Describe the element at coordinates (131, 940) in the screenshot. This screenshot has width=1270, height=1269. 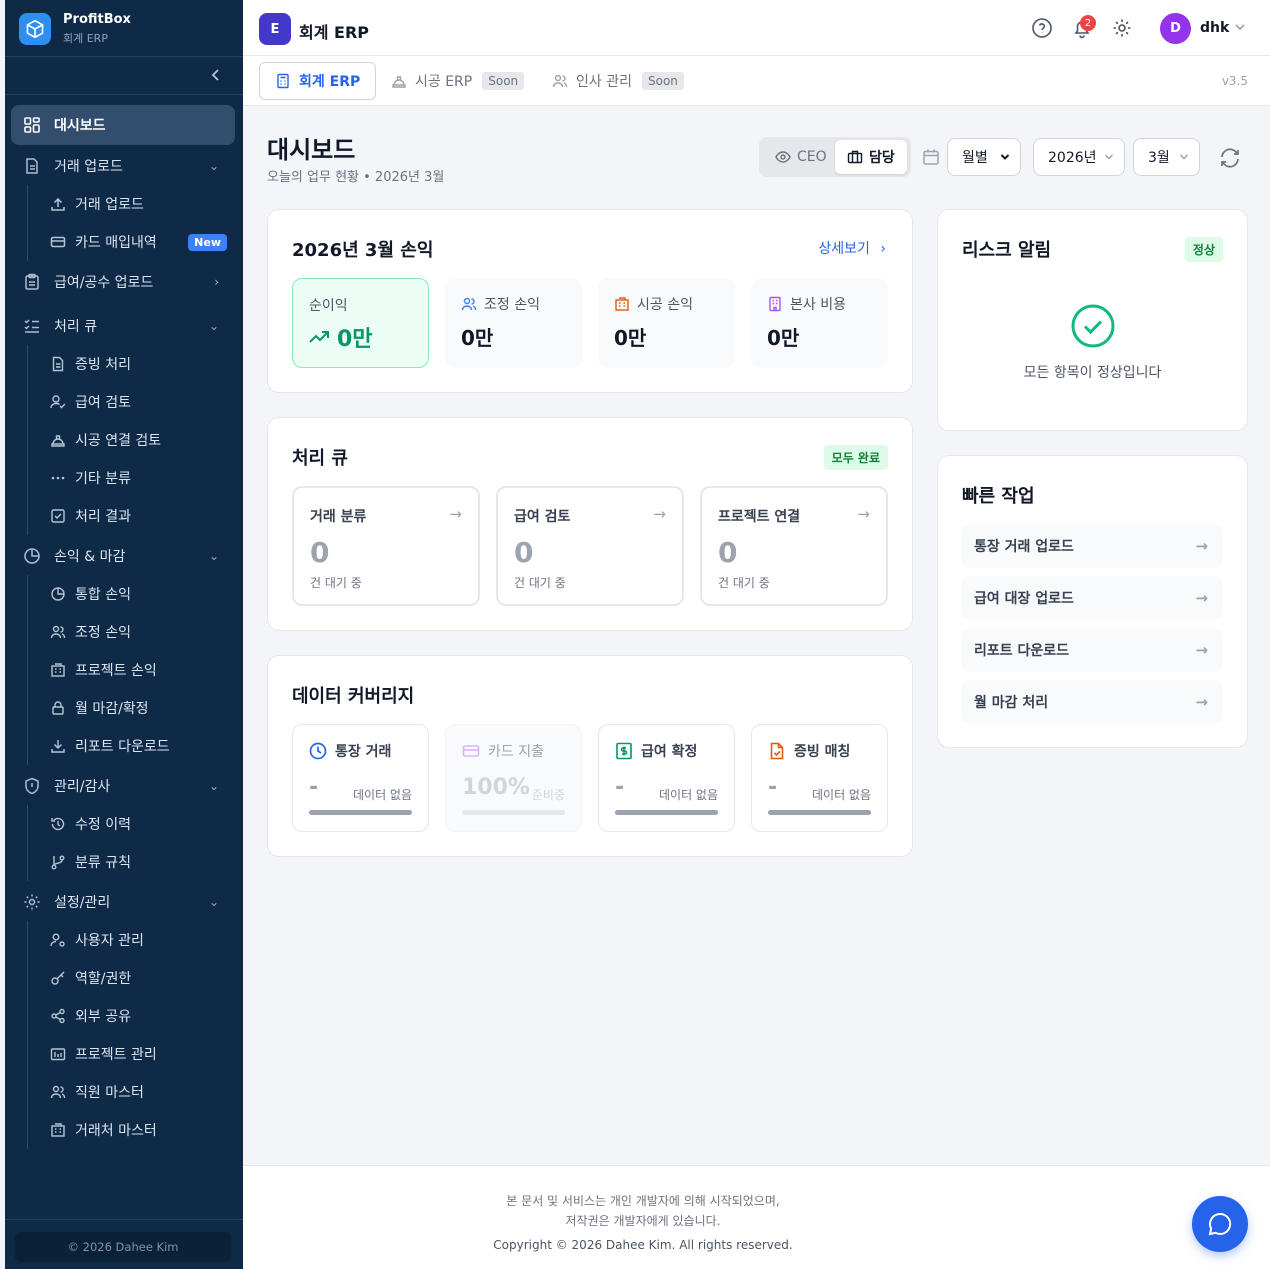
I see `sidebar-subitem-users: 사용자 관리` at that location.